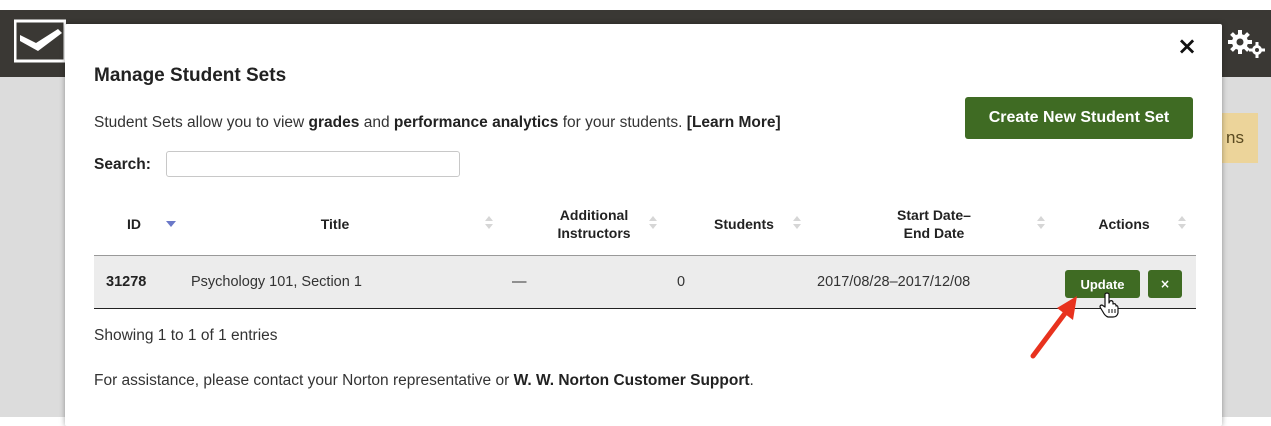 The width and height of the screenshot is (1271, 426). I want to click on search-label: Search:, so click(122, 164).